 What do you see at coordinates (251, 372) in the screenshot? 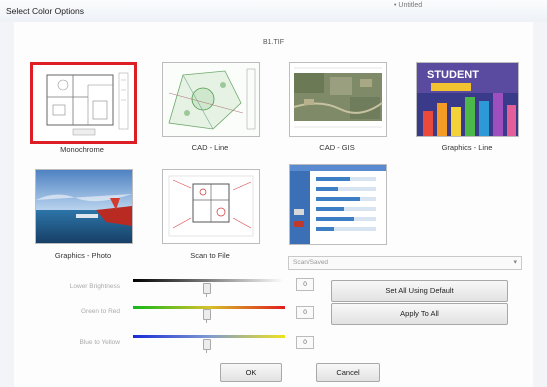
I see `ok-button: OK` at bounding box center [251, 372].